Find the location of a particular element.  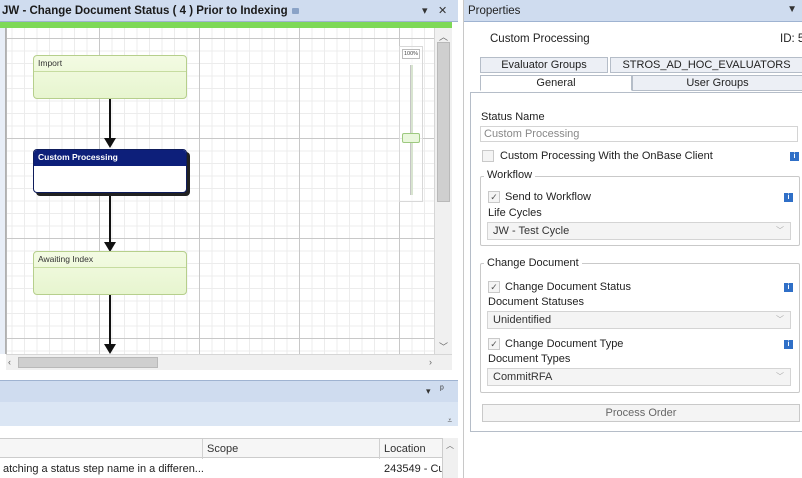

tab-evaluator-groups: Evaluator Groups is located at coordinates (544, 65).